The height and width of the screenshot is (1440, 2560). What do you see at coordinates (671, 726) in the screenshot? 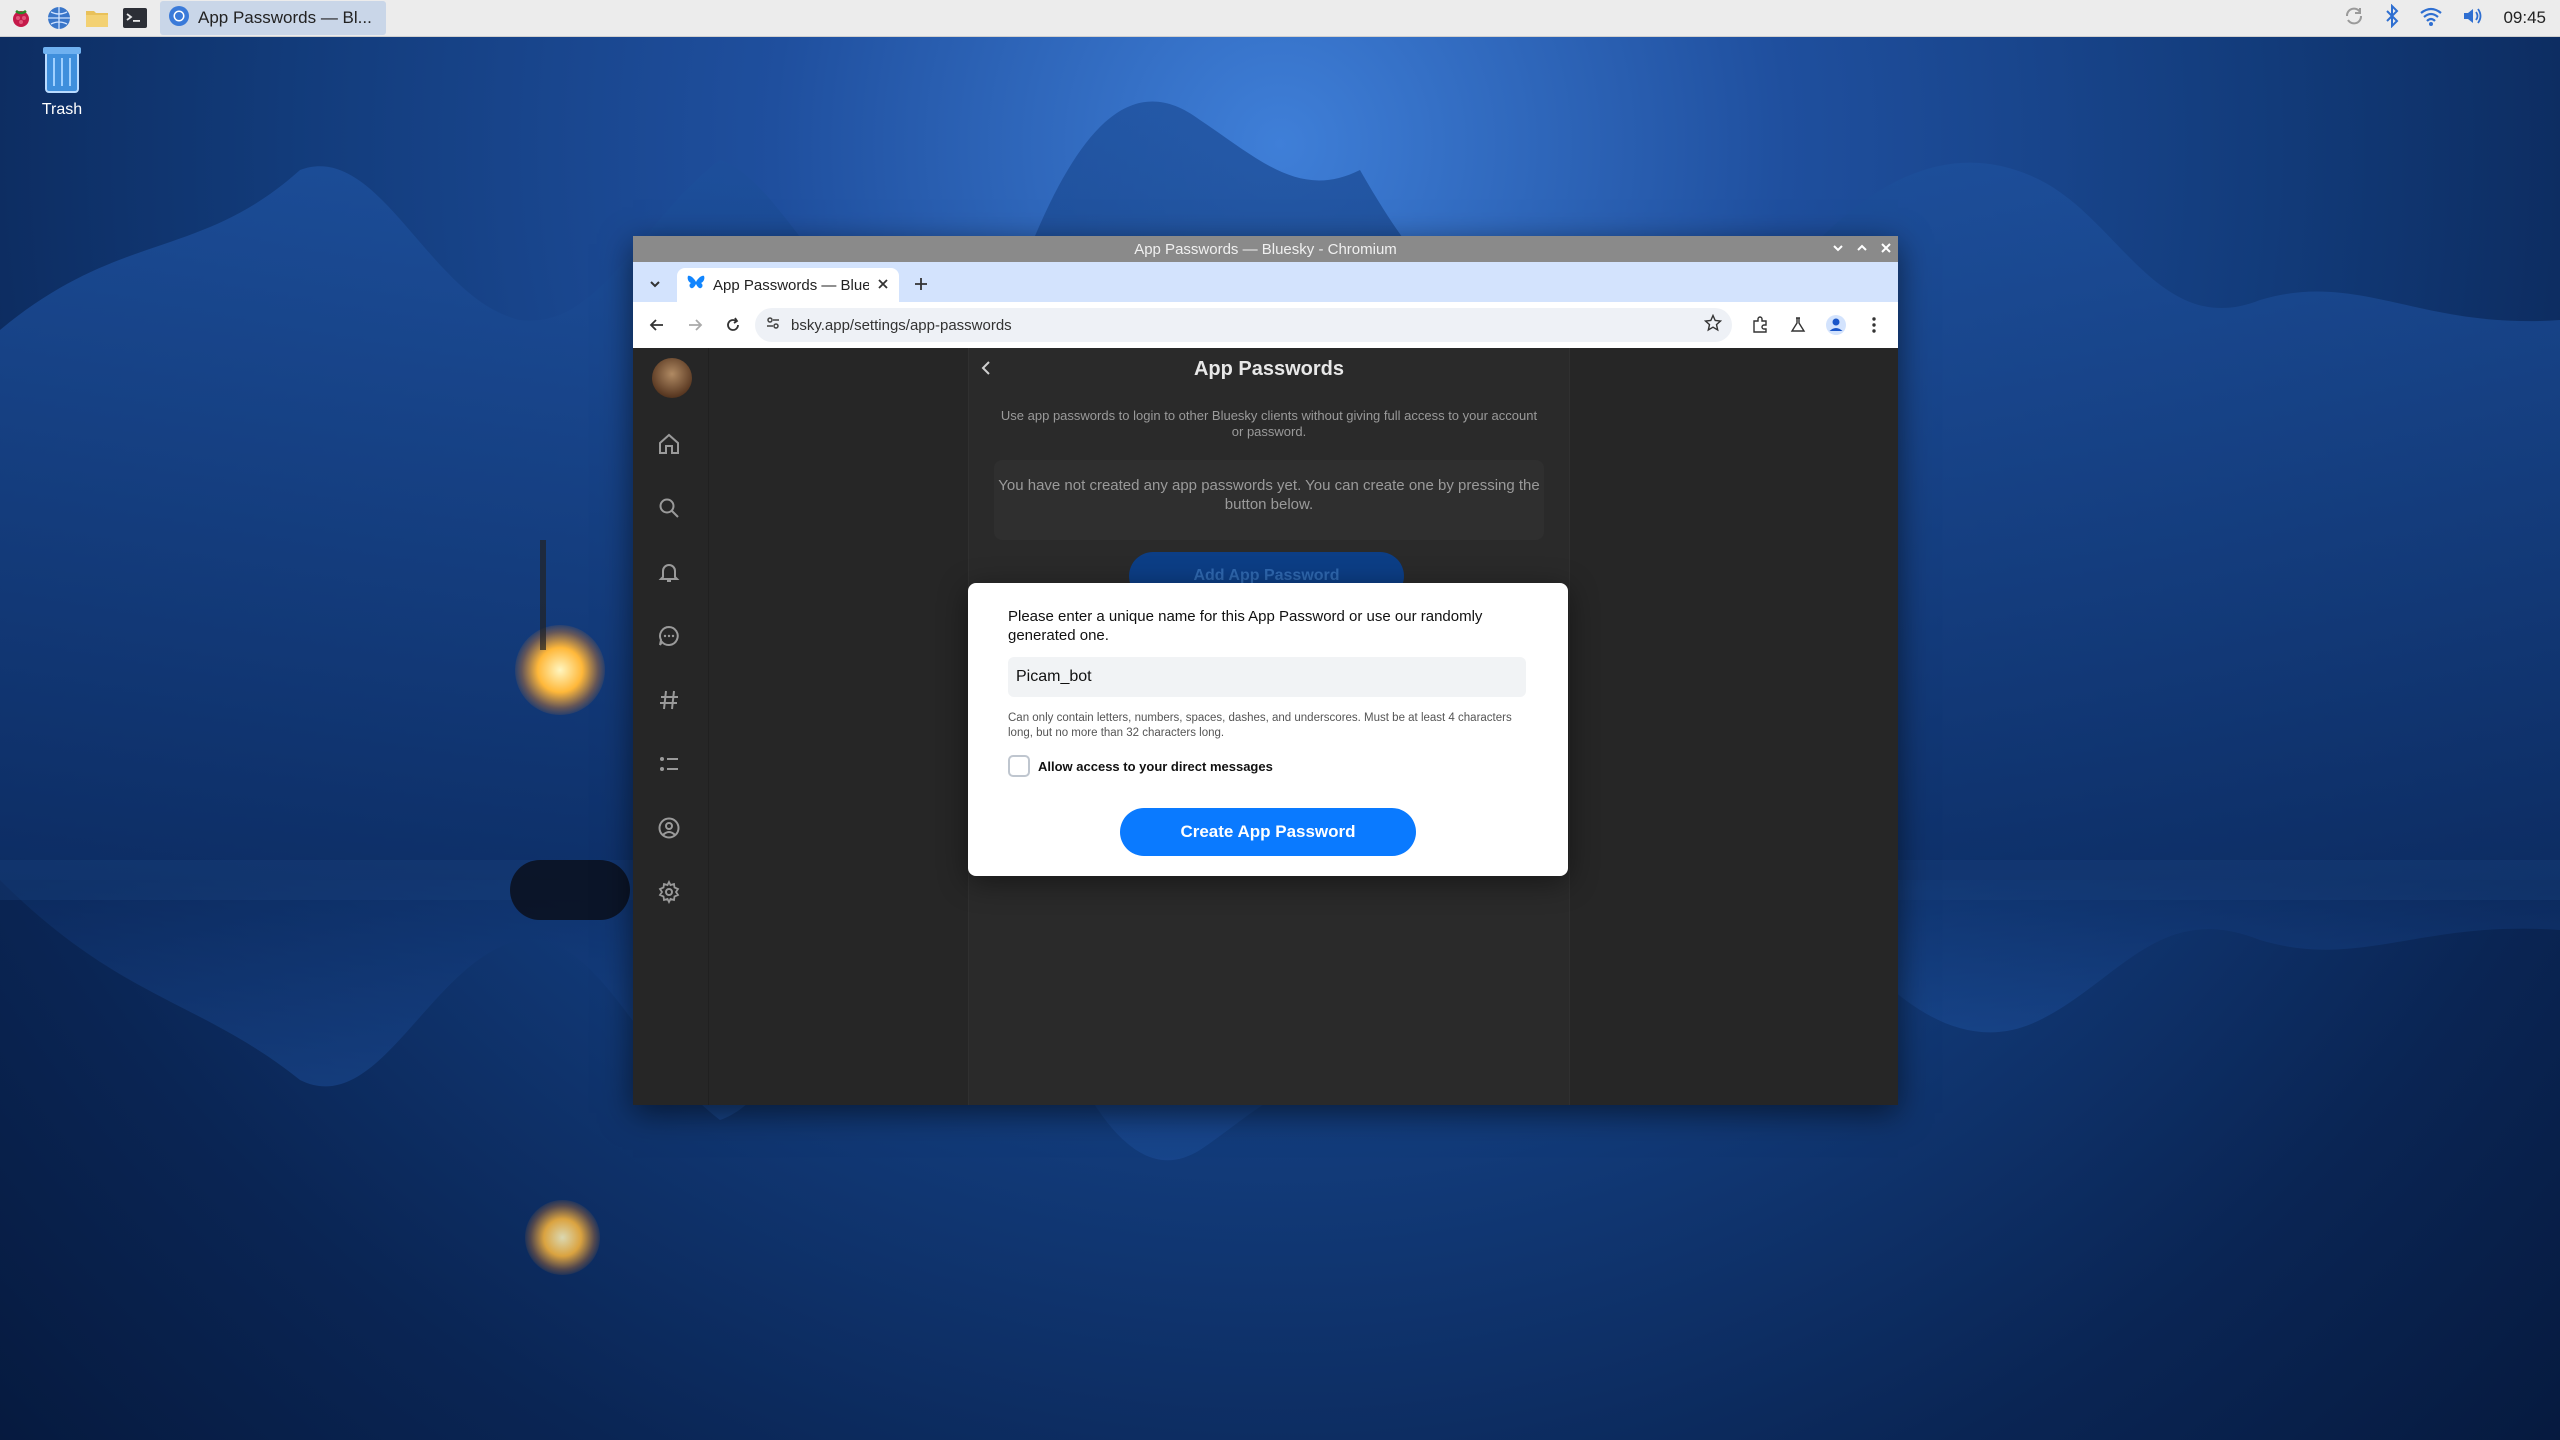
I see `left-nav` at bounding box center [671, 726].